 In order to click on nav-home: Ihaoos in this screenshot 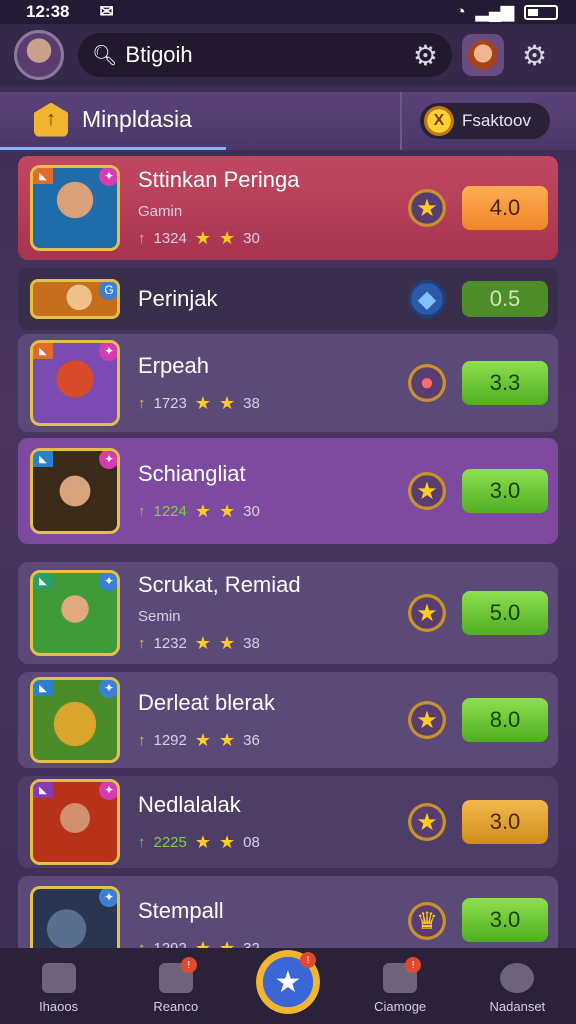, I will do `click(59, 988)`.